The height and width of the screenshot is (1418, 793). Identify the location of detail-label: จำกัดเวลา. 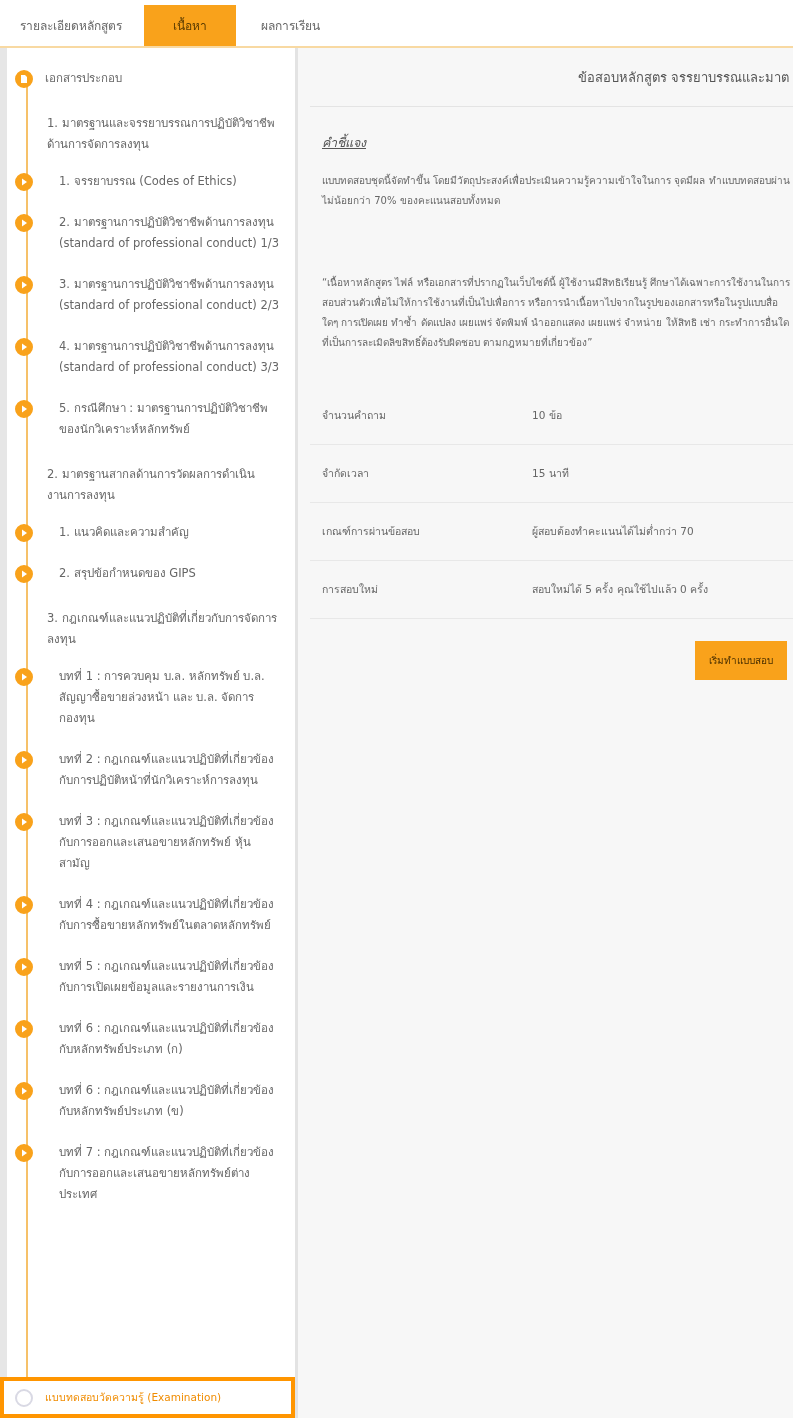
(346, 473).